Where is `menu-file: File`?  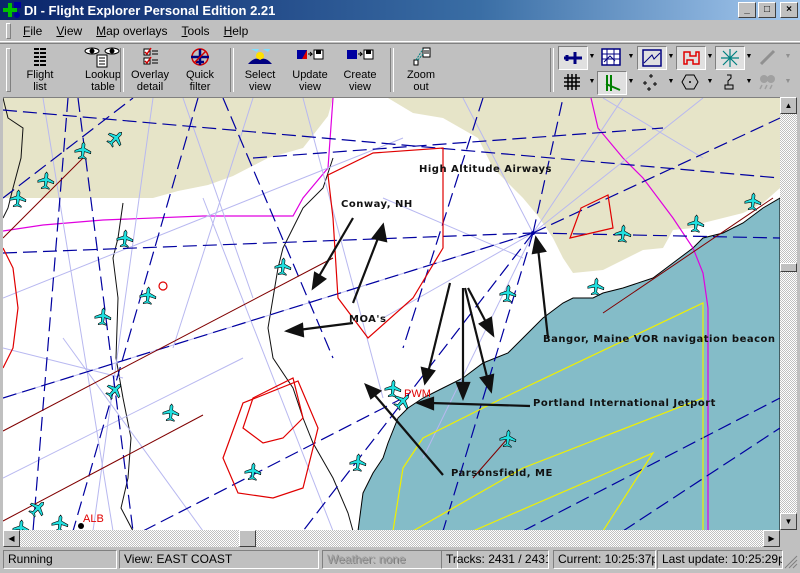
menu-file: File is located at coordinates (32, 31).